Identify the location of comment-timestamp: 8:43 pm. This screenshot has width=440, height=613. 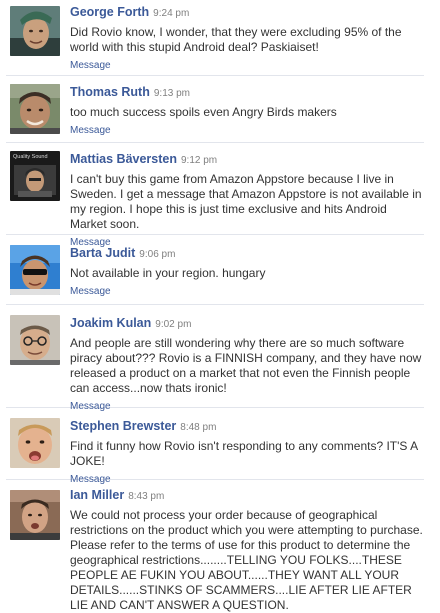
(146, 496).